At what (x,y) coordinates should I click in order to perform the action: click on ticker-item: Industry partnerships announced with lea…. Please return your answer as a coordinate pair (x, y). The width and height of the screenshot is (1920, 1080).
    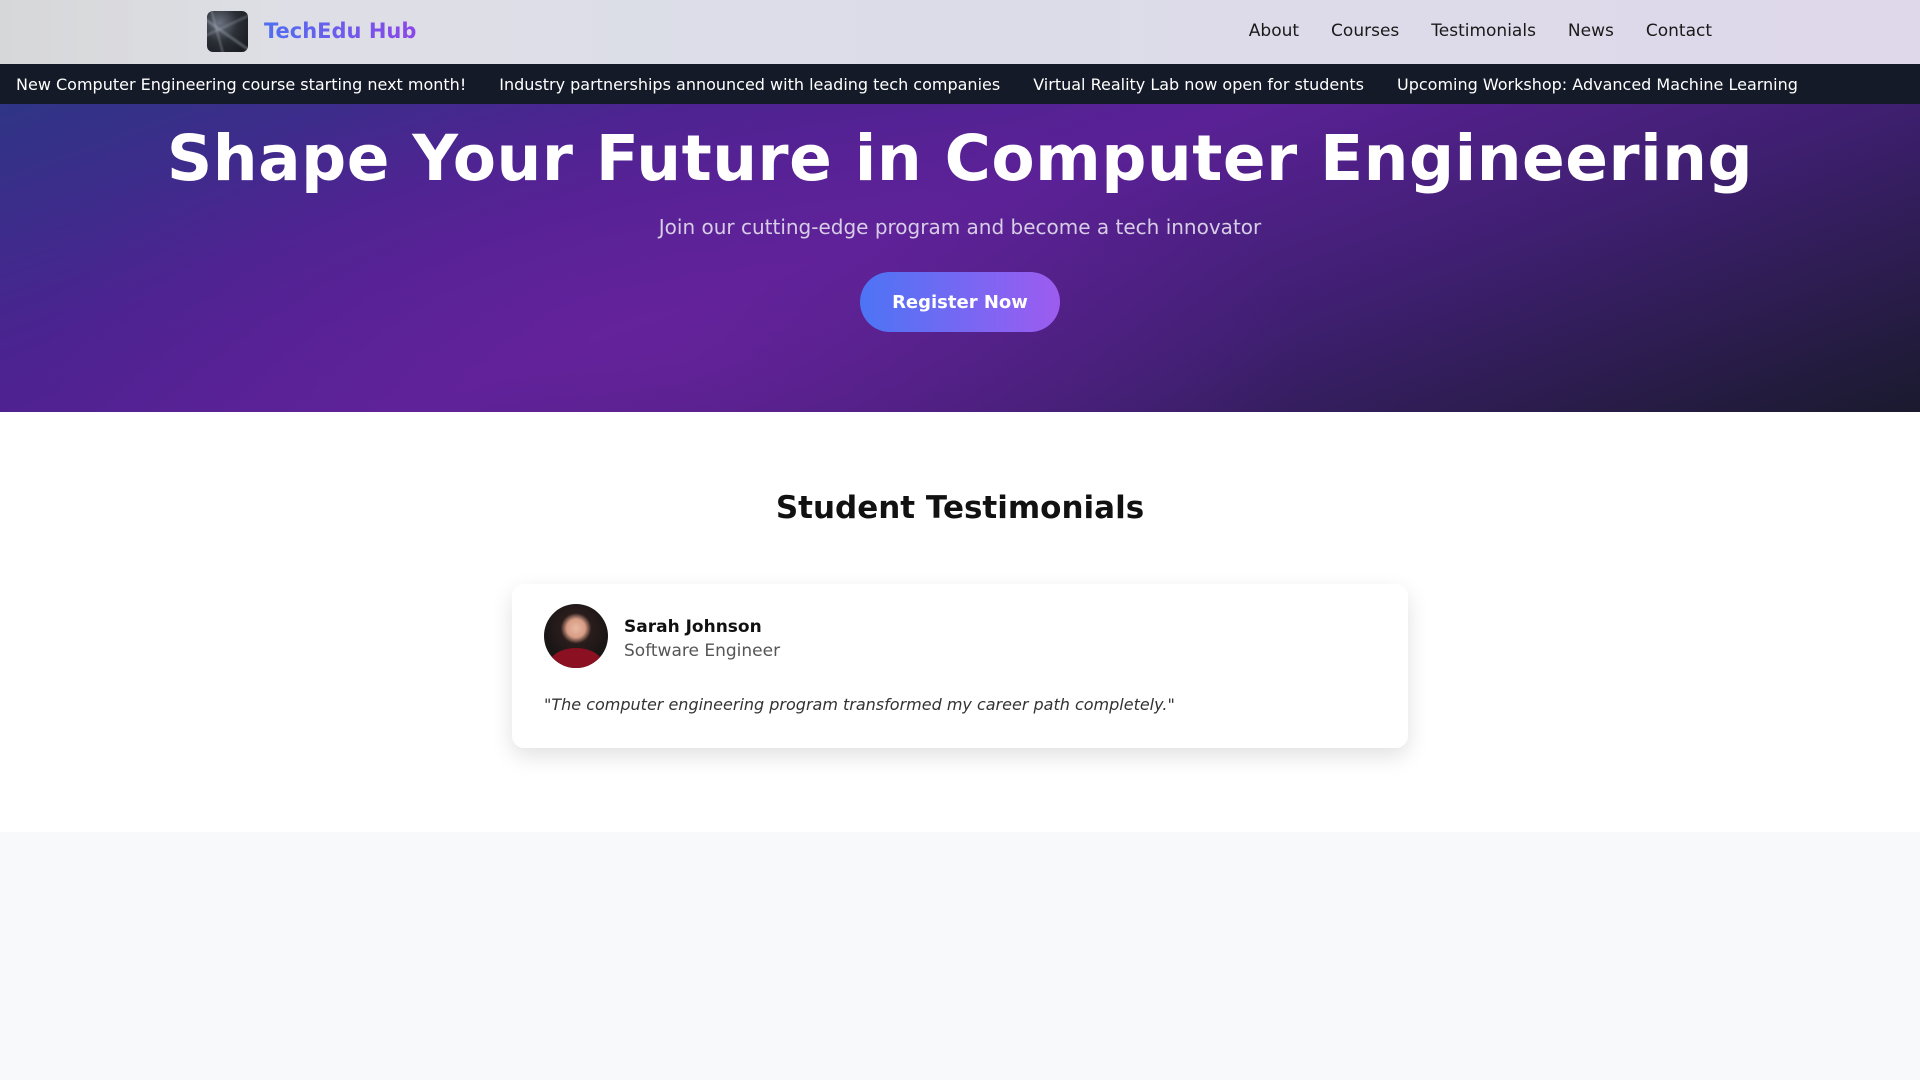
    Looking at the image, I should click on (750, 84).